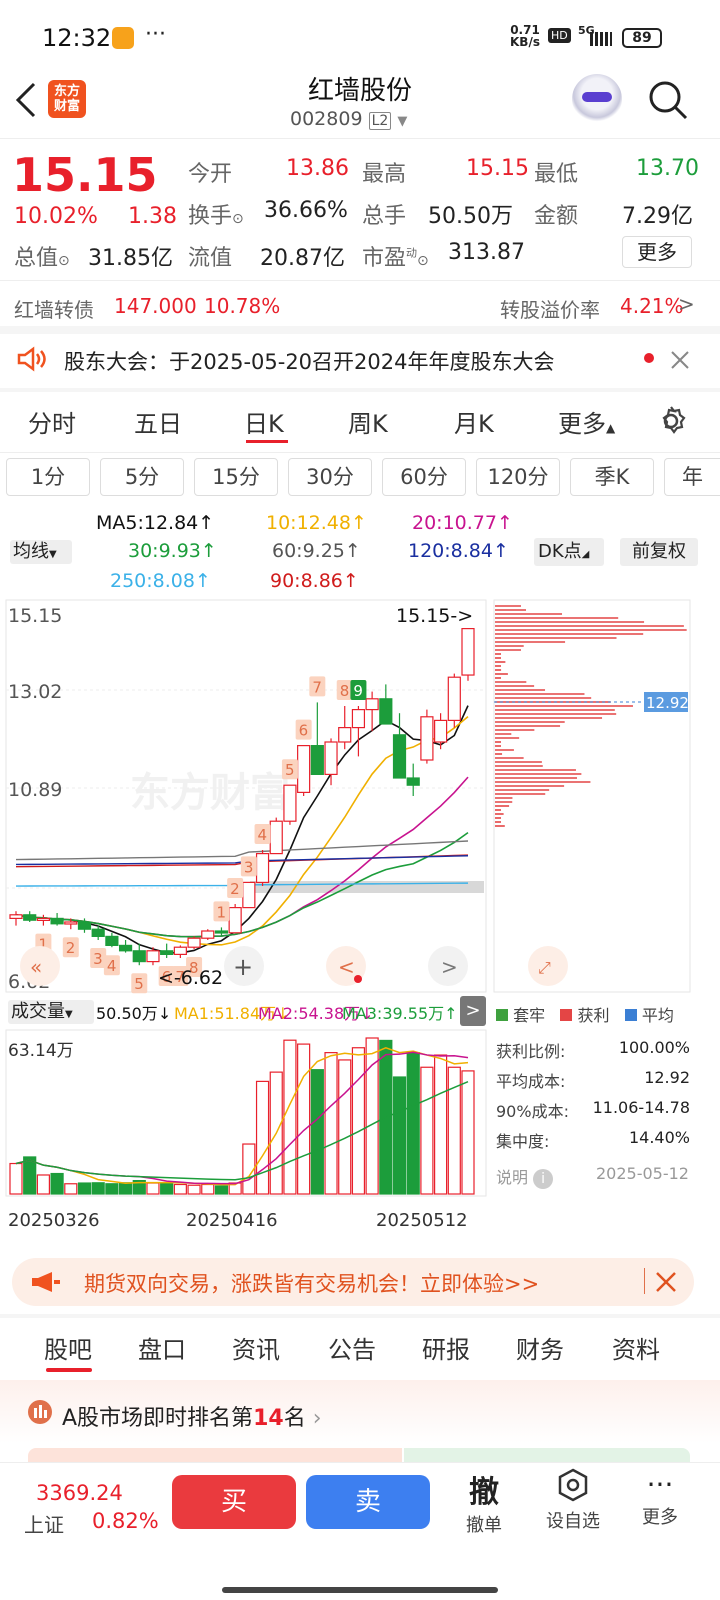 Image resolution: width=720 pixels, height=1600 pixels. Describe the element at coordinates (35, 616) in the screenshot. I see `y-tick-high: 15.15` at that location.